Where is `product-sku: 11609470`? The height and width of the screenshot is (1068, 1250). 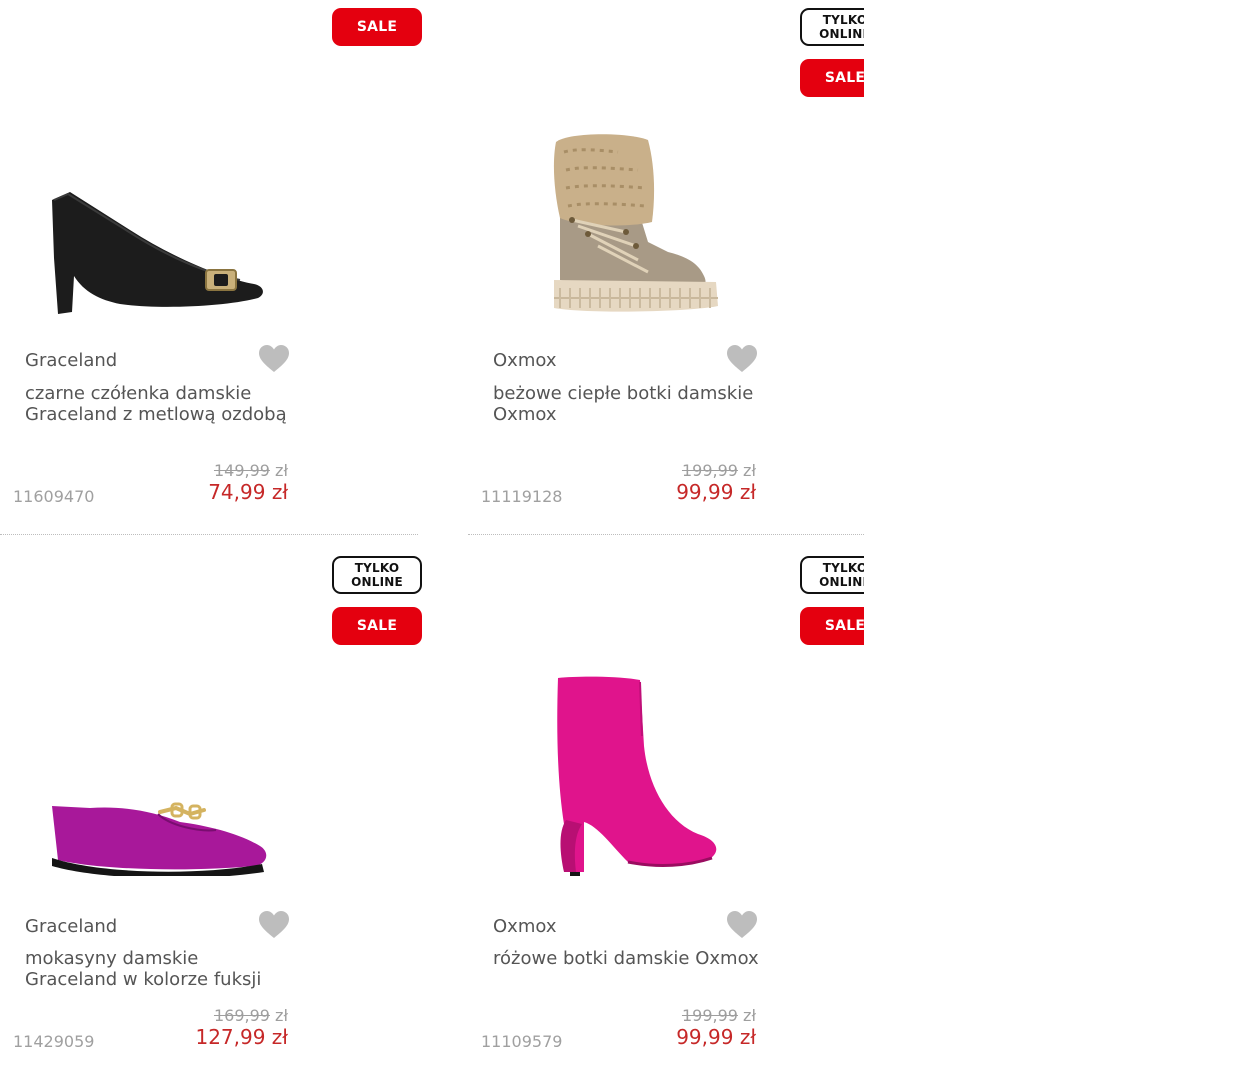
product-sku: 11609470 is located at coordinates (54, 496).